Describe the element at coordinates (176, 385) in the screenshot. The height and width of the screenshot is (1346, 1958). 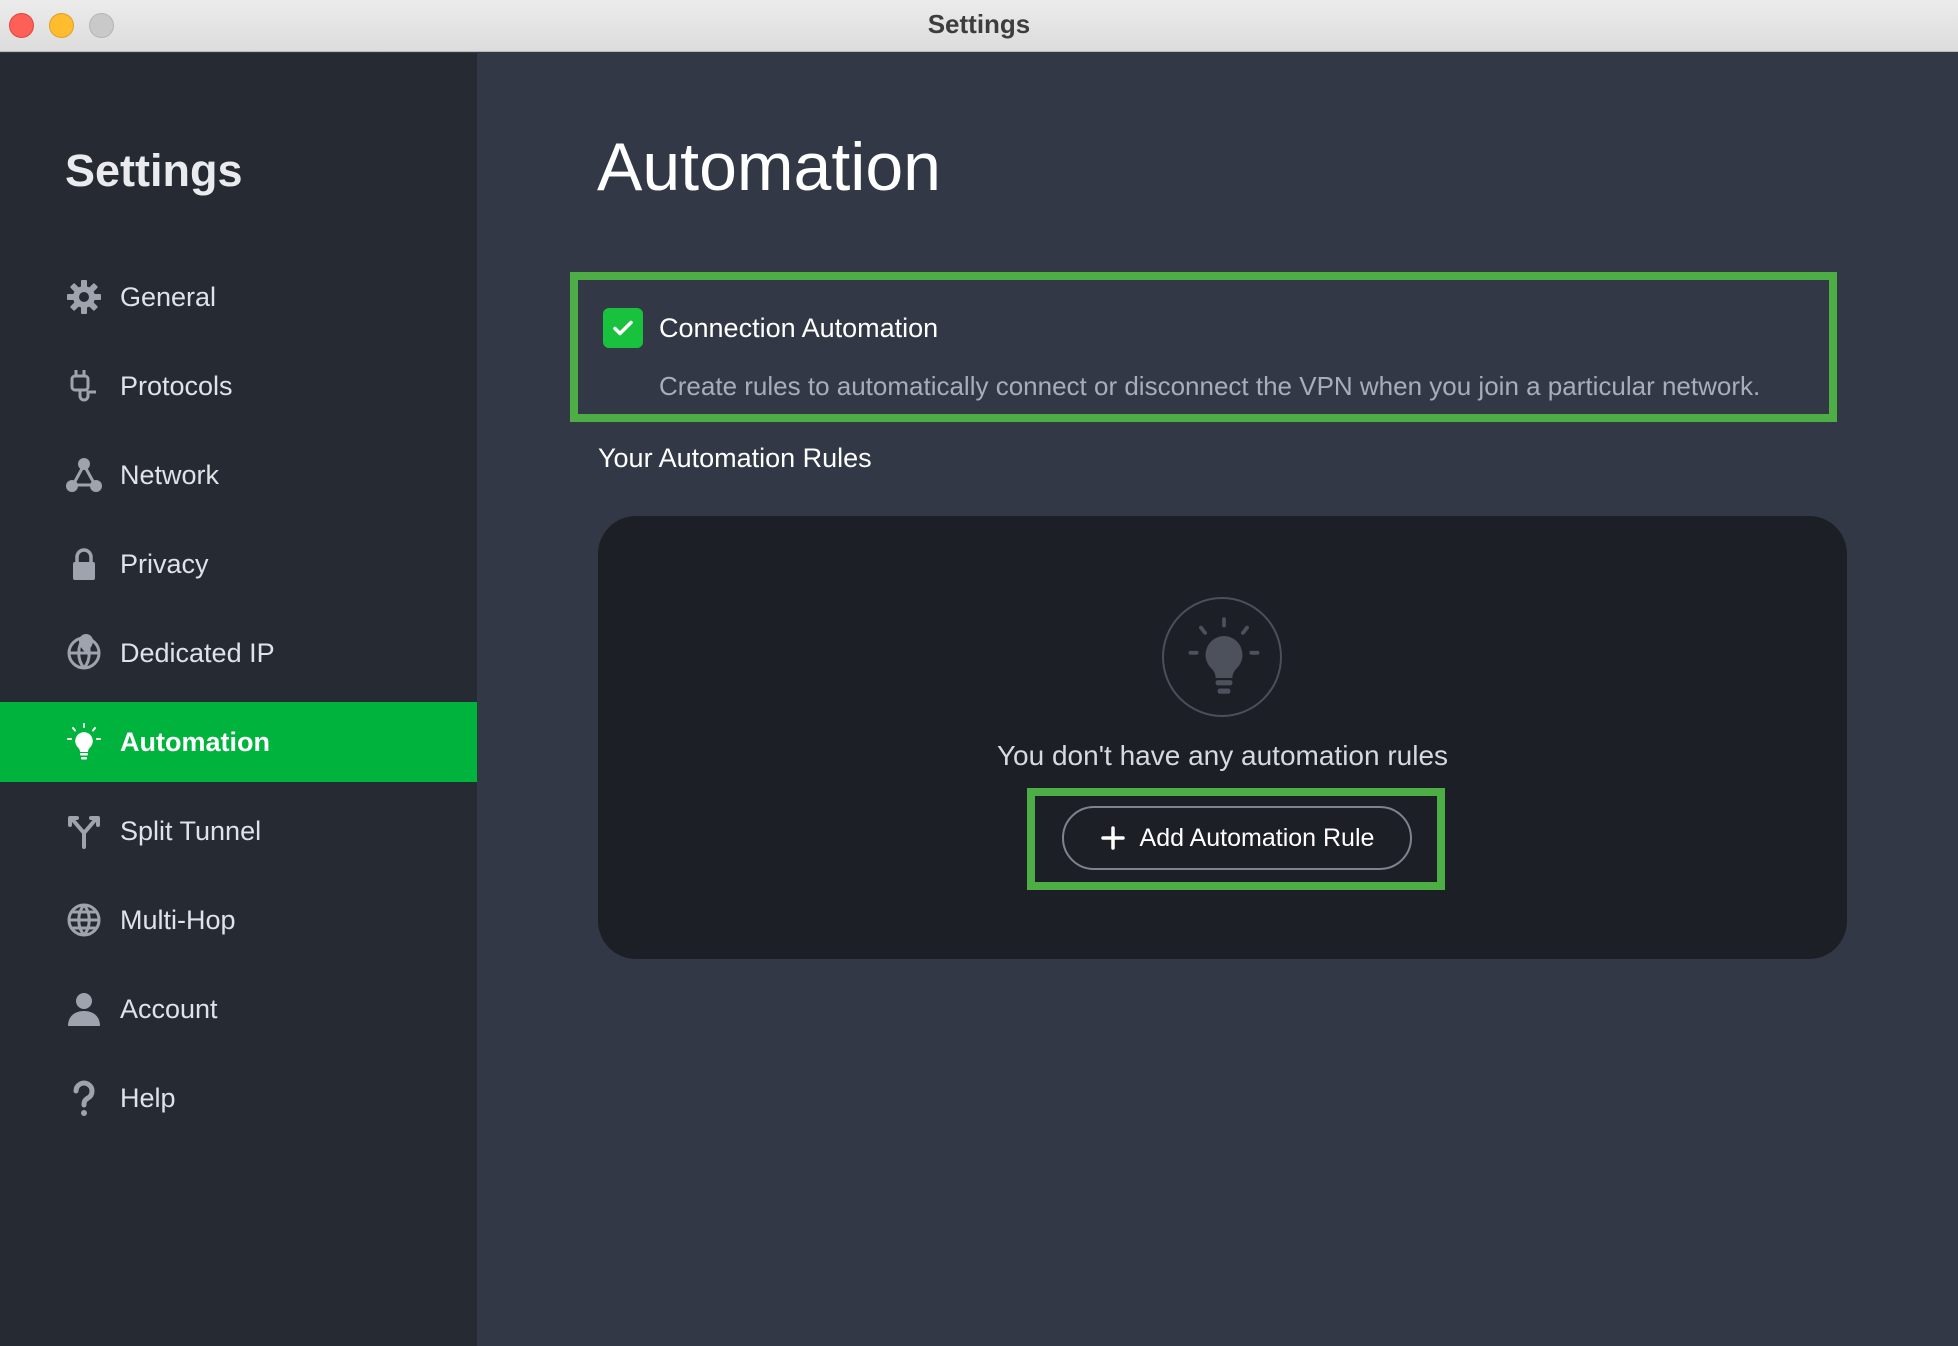
I see `sidebar-item-label: Protocols` at that location.